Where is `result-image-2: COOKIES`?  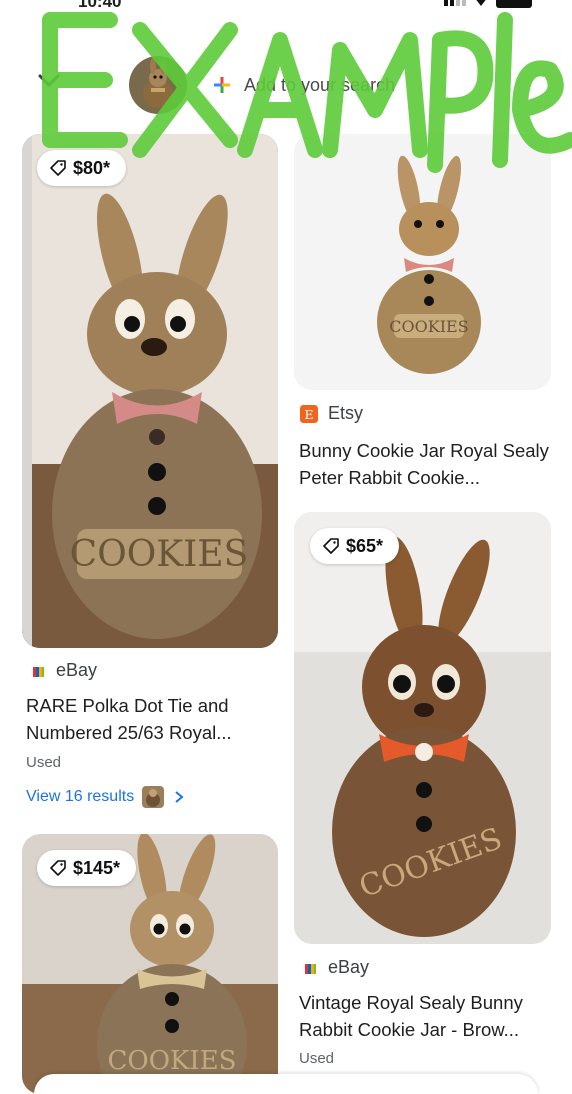
result-image-2: COOKIES is located at coordinates (422, 262).